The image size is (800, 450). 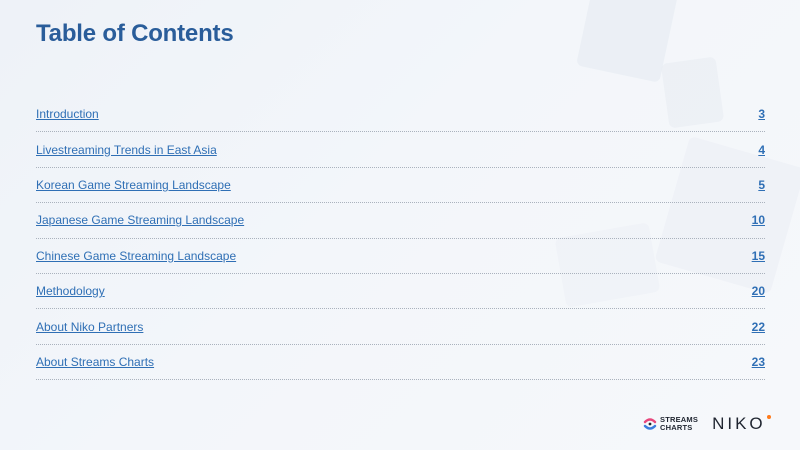 I want to click on toc-page-number: 20, so click(x=758, y=291).